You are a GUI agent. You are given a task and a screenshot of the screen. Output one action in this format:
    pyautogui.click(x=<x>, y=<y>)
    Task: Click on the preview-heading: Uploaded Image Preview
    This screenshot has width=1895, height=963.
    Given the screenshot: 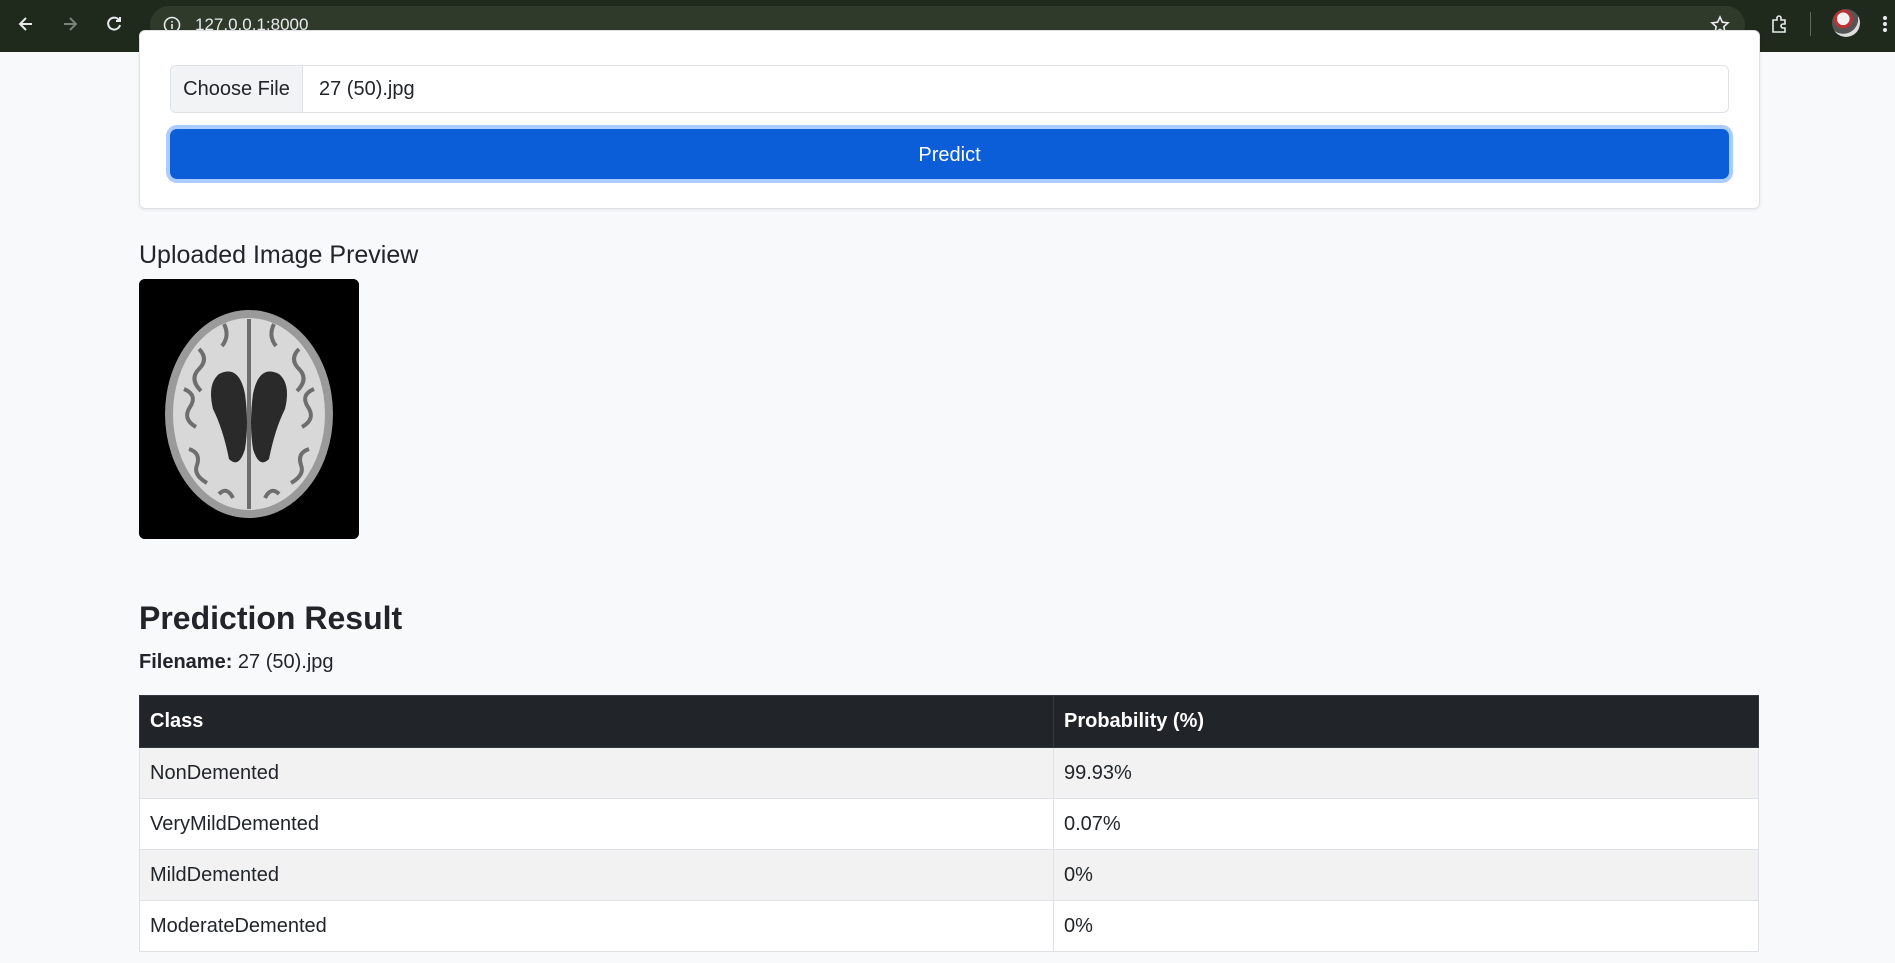 What is the action you would take?
    pyautogui.click(x=279, y=255)
    